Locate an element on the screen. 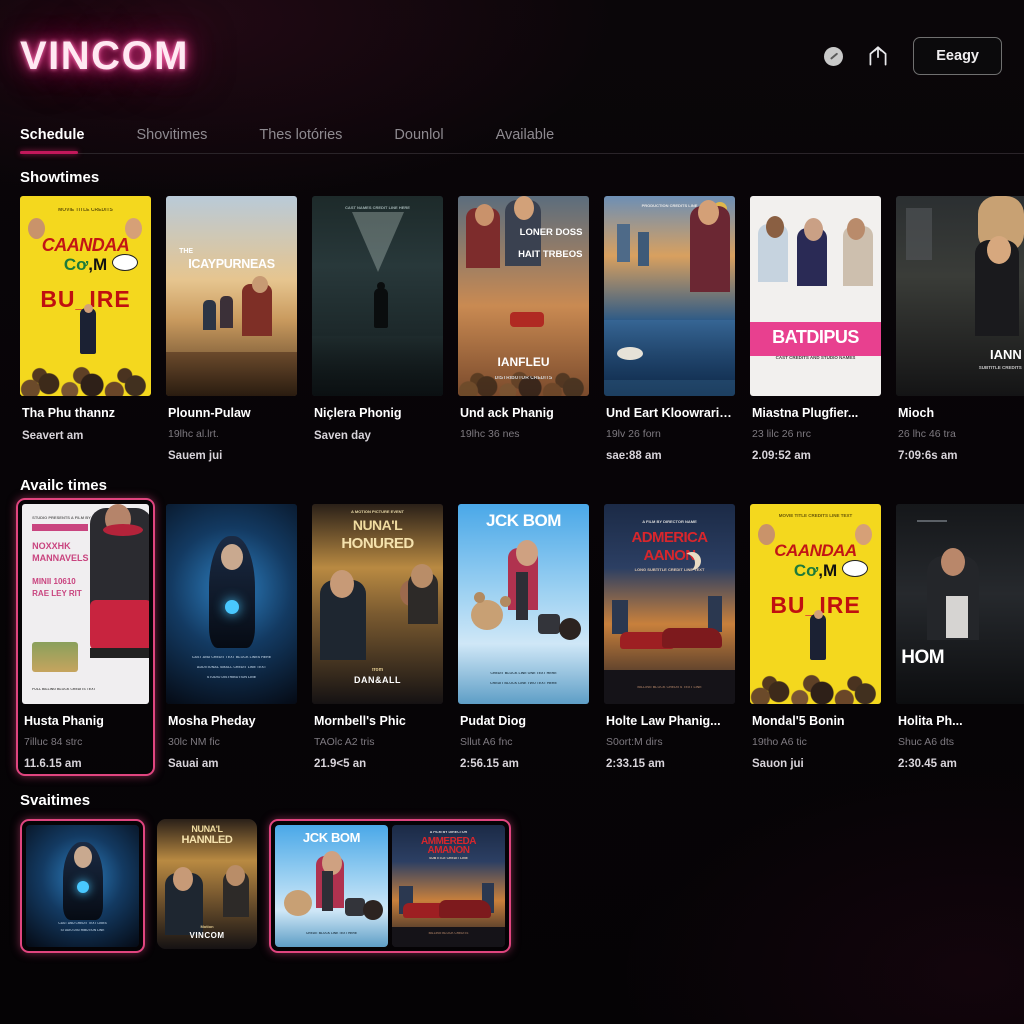  movie-time: 2.09:52 am is located at coordinates (781, 455).